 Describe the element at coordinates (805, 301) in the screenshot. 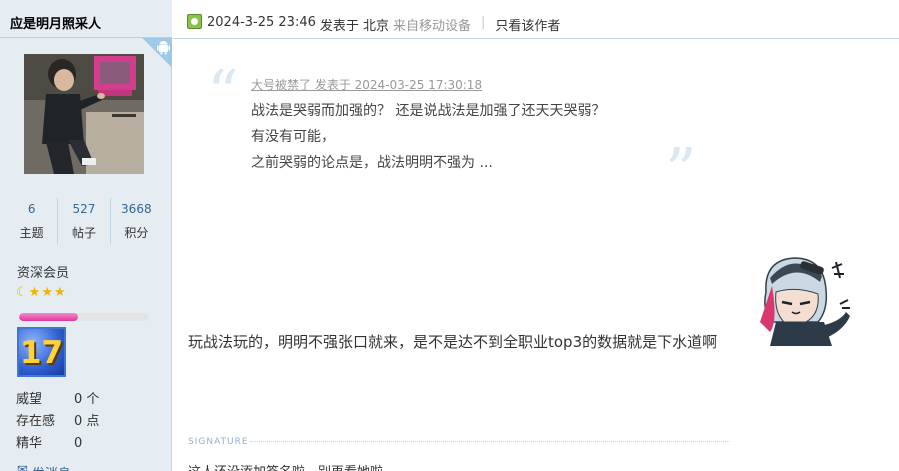

I see `anime-sticker-image` at that location.